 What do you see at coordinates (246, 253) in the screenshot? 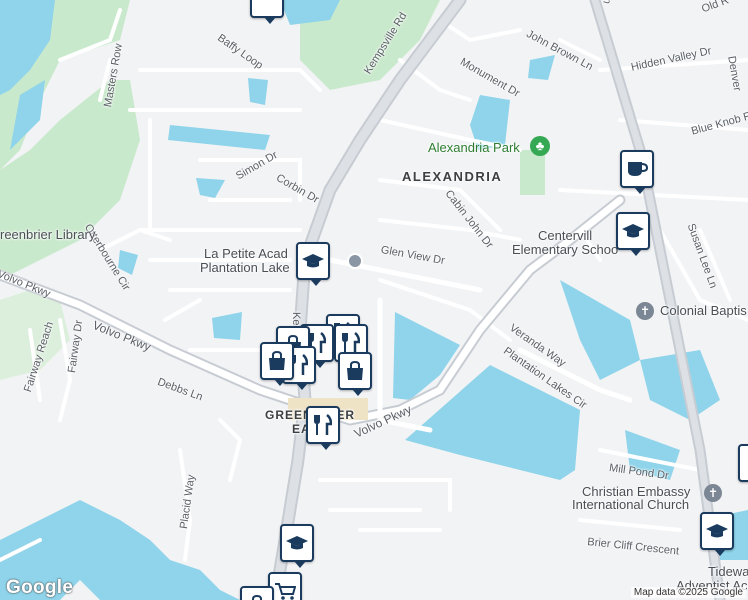
I see `poi-la-petite-line1: La Petite Acad` at bounding box center [246, 253].